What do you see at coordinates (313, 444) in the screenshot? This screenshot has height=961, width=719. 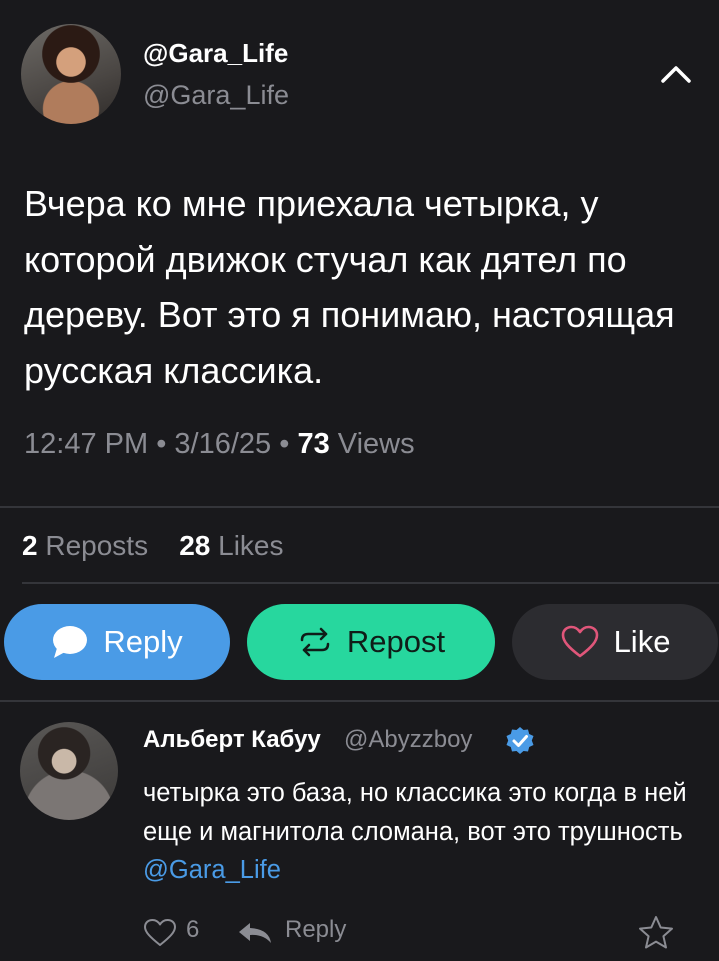 I see `views-count: 73` at bounding box center [313, 444].